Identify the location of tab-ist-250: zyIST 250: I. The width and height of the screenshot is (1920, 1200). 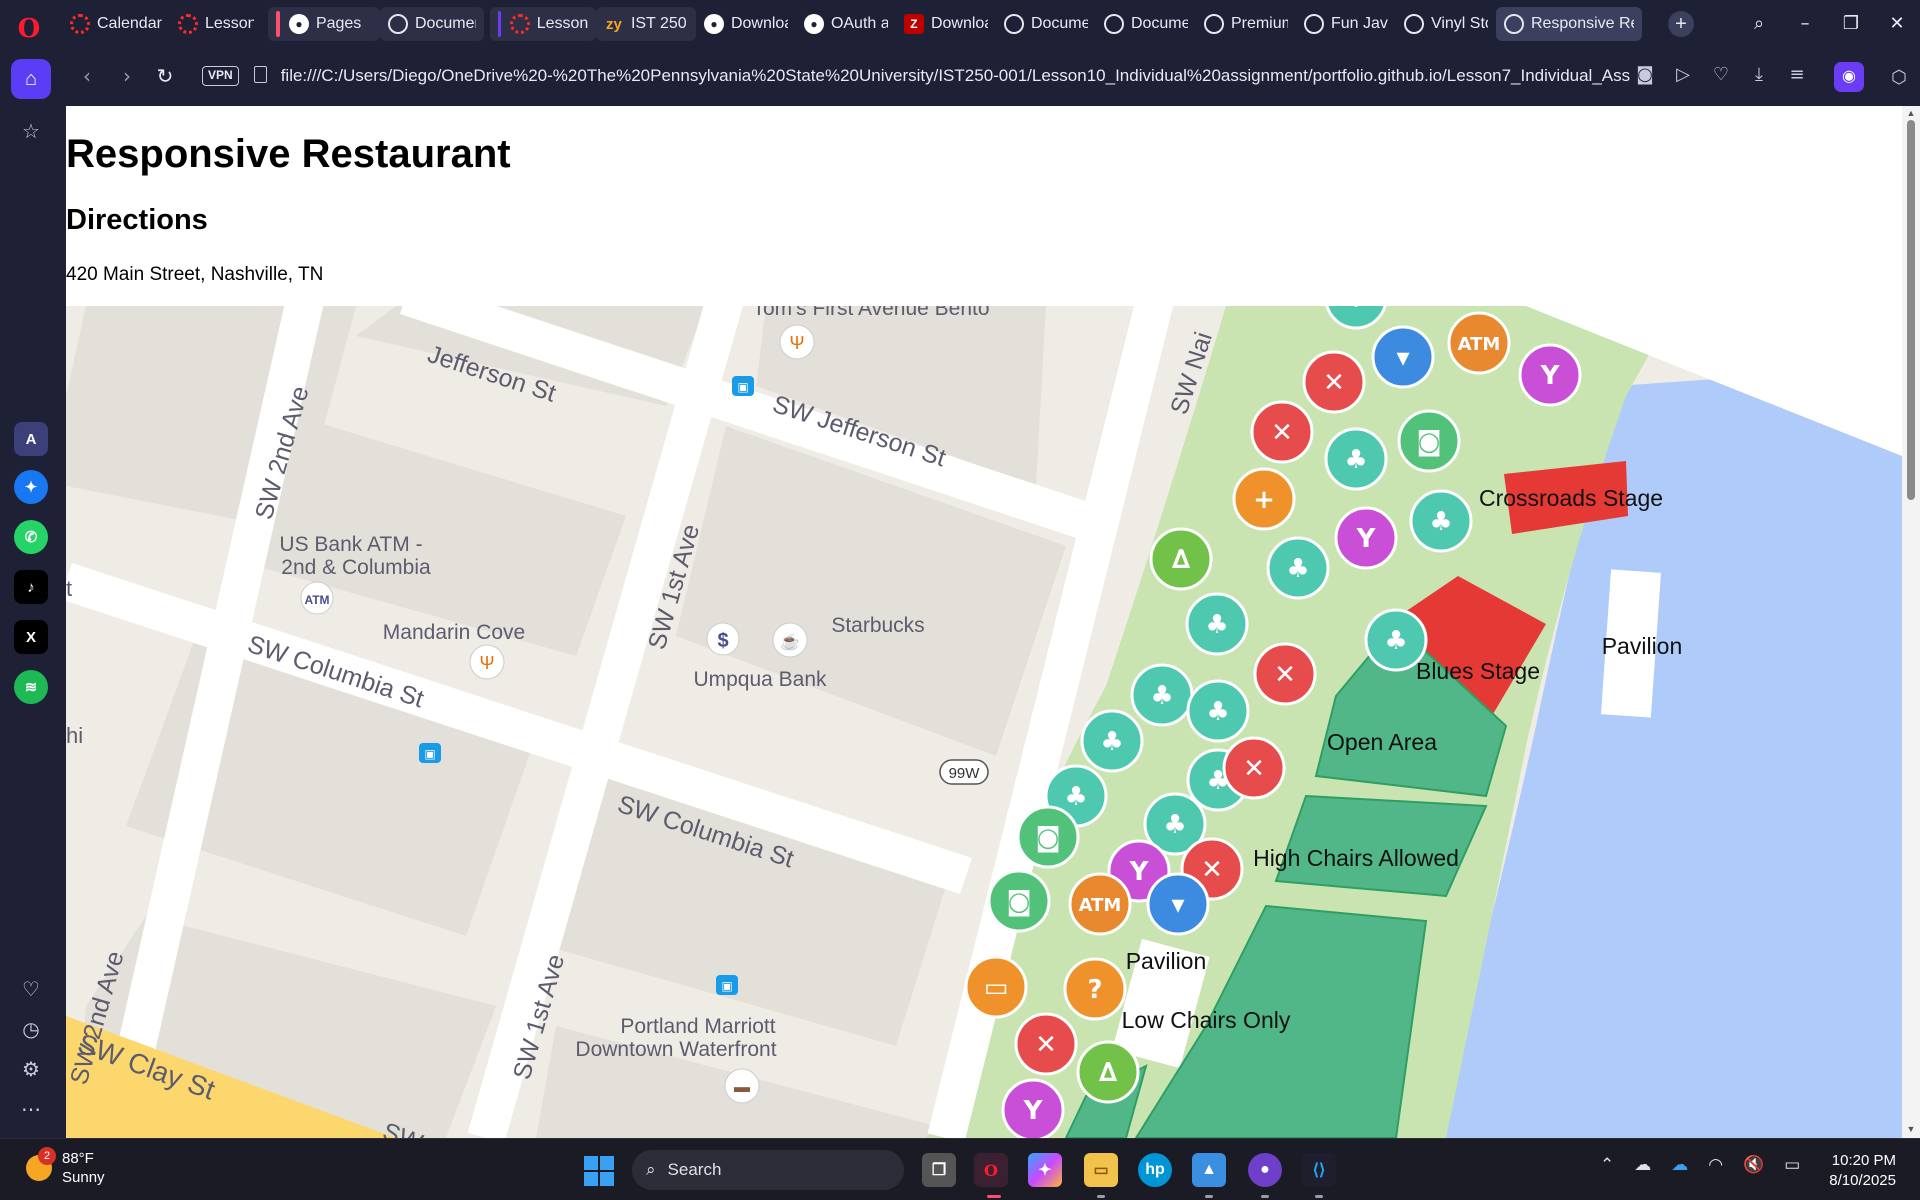
(645, 24).